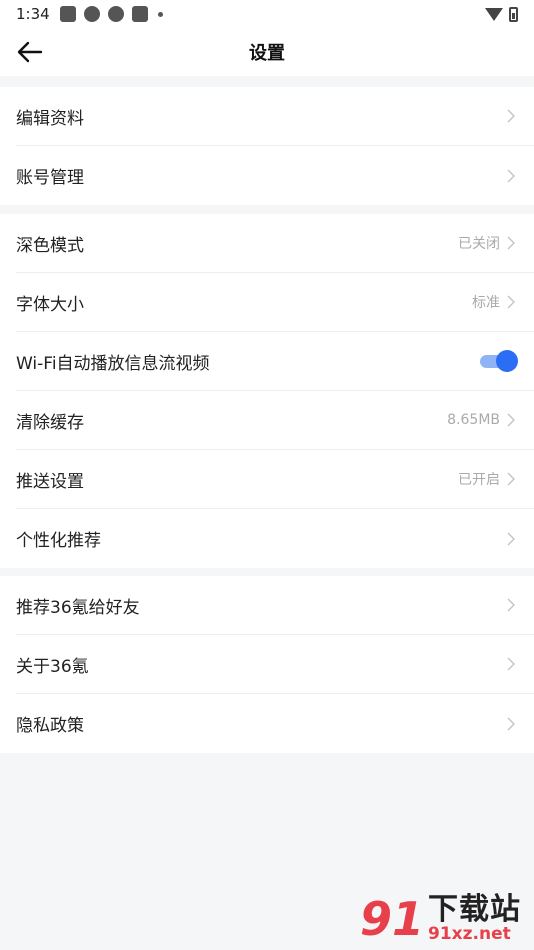 This screenshot has height=950, width=534. Describe the element at coordinates (275, 175) in the screenshot. I see `settings-item-account-management: 账号管理` at that location.